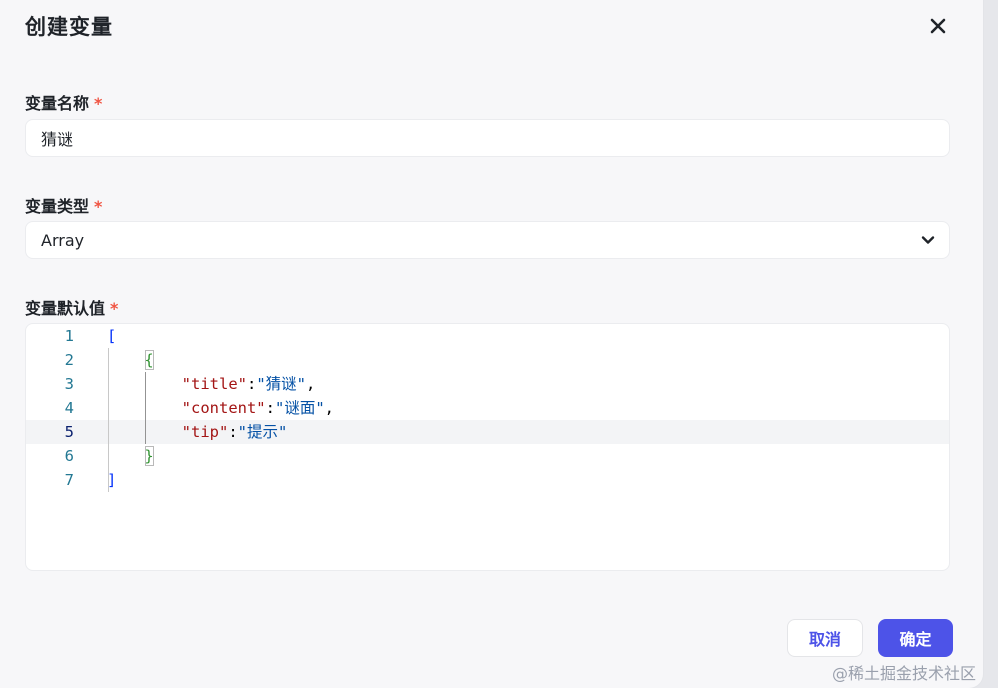 This screenshot has height=688, width=998. I want to click on code-line: 1[, so click(487, 336).